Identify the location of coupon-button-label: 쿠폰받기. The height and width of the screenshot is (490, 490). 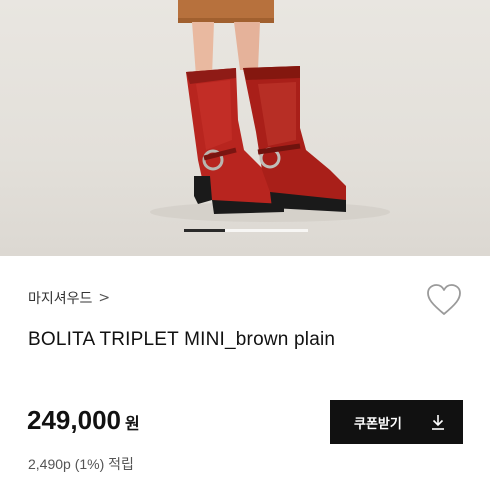
(378, 424).